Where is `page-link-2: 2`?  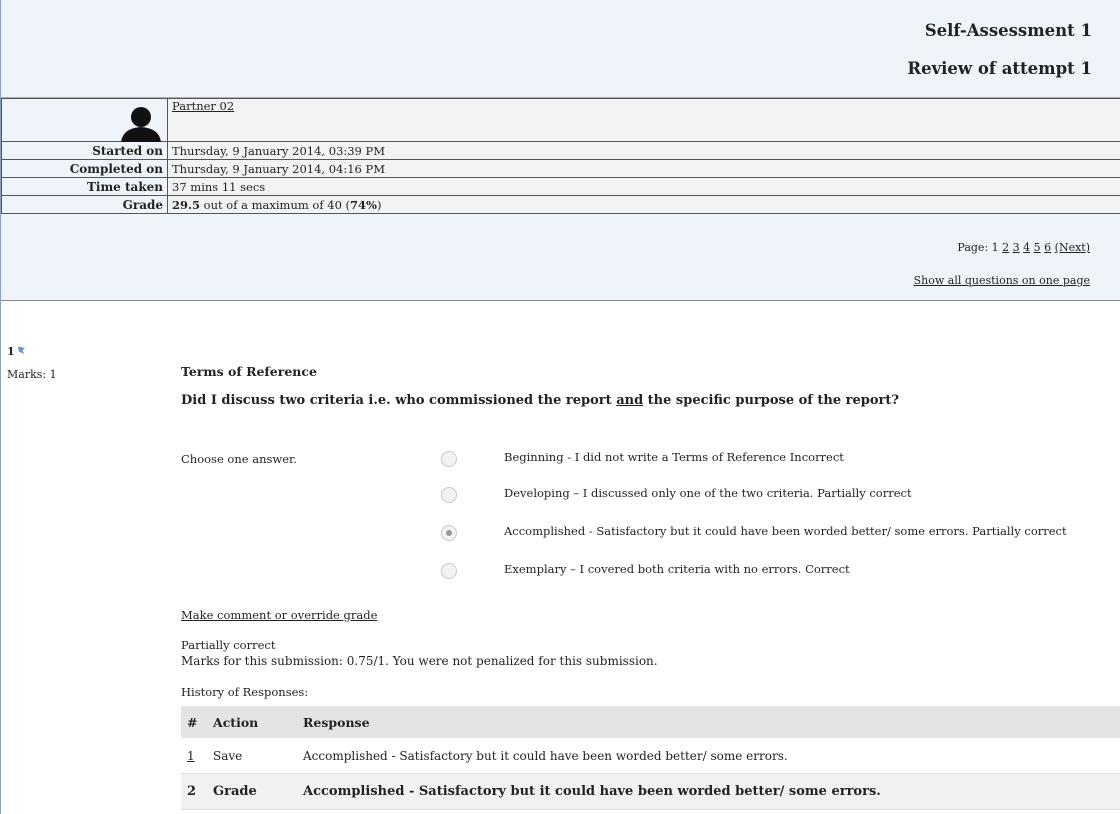
page-link-2: 2 is located at coordinates (1005, 247).